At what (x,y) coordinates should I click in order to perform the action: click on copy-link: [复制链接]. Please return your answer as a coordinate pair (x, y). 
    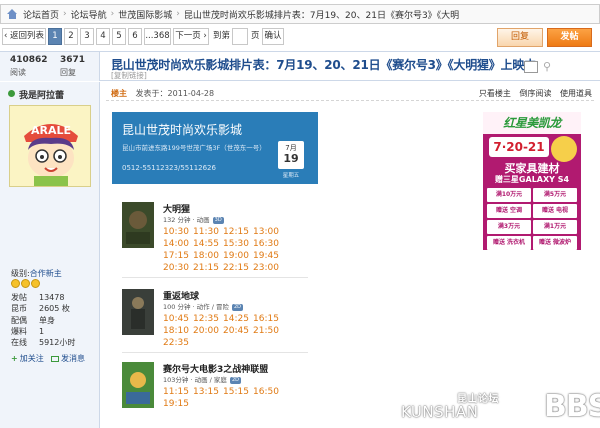
    Looking at the image, I should click on (129, 75).